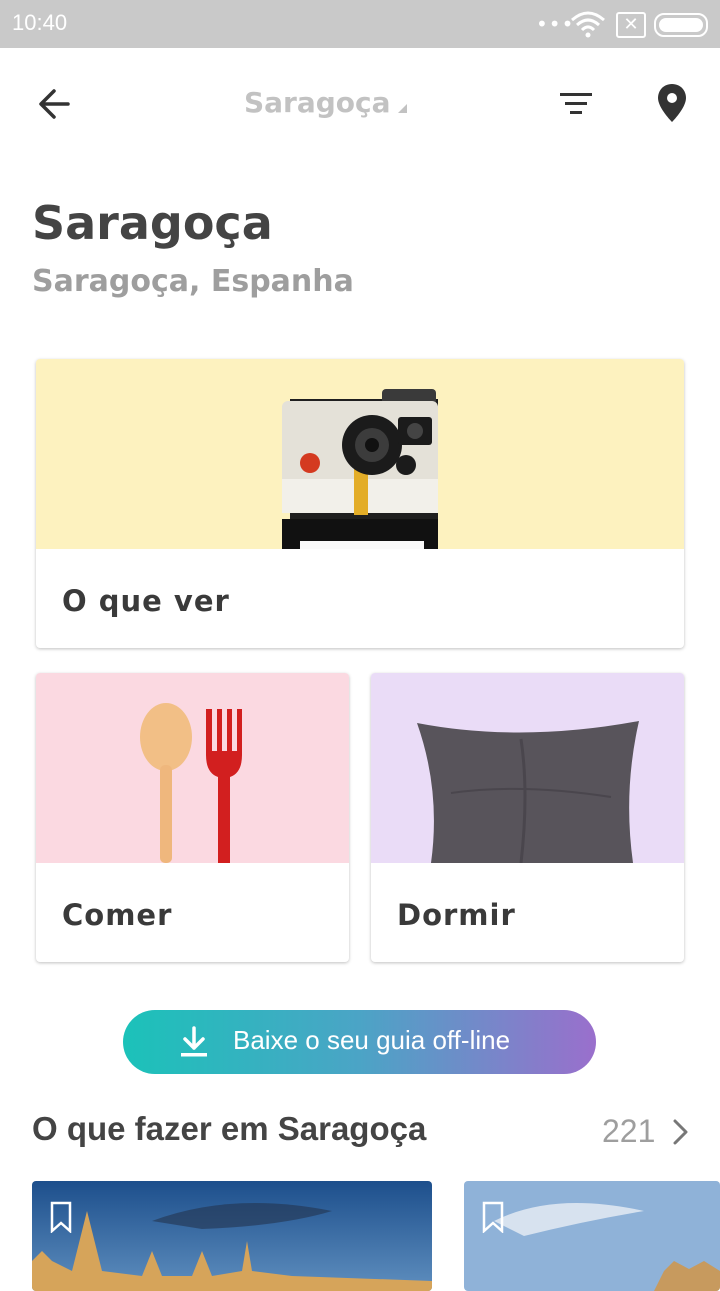 This screenshot has height=1291, width=720. What do you see at coordinates (360, 454) in the screenshot?
I see `camera-illustration` at bounding box center [360, 454].